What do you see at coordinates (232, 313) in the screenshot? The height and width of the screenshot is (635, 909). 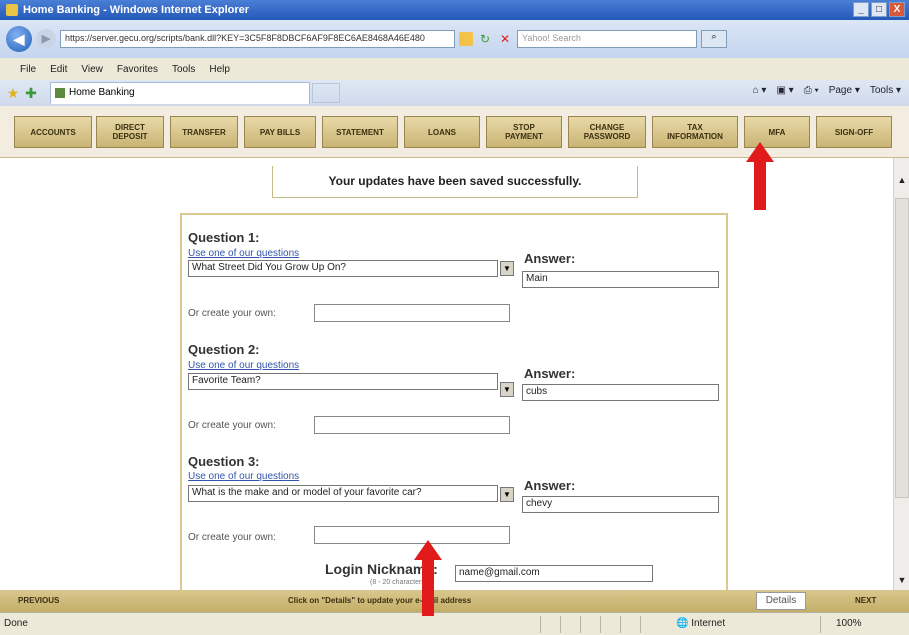 I see `question-1-own-label: Or create your own:` at bounding box center [232, 313].